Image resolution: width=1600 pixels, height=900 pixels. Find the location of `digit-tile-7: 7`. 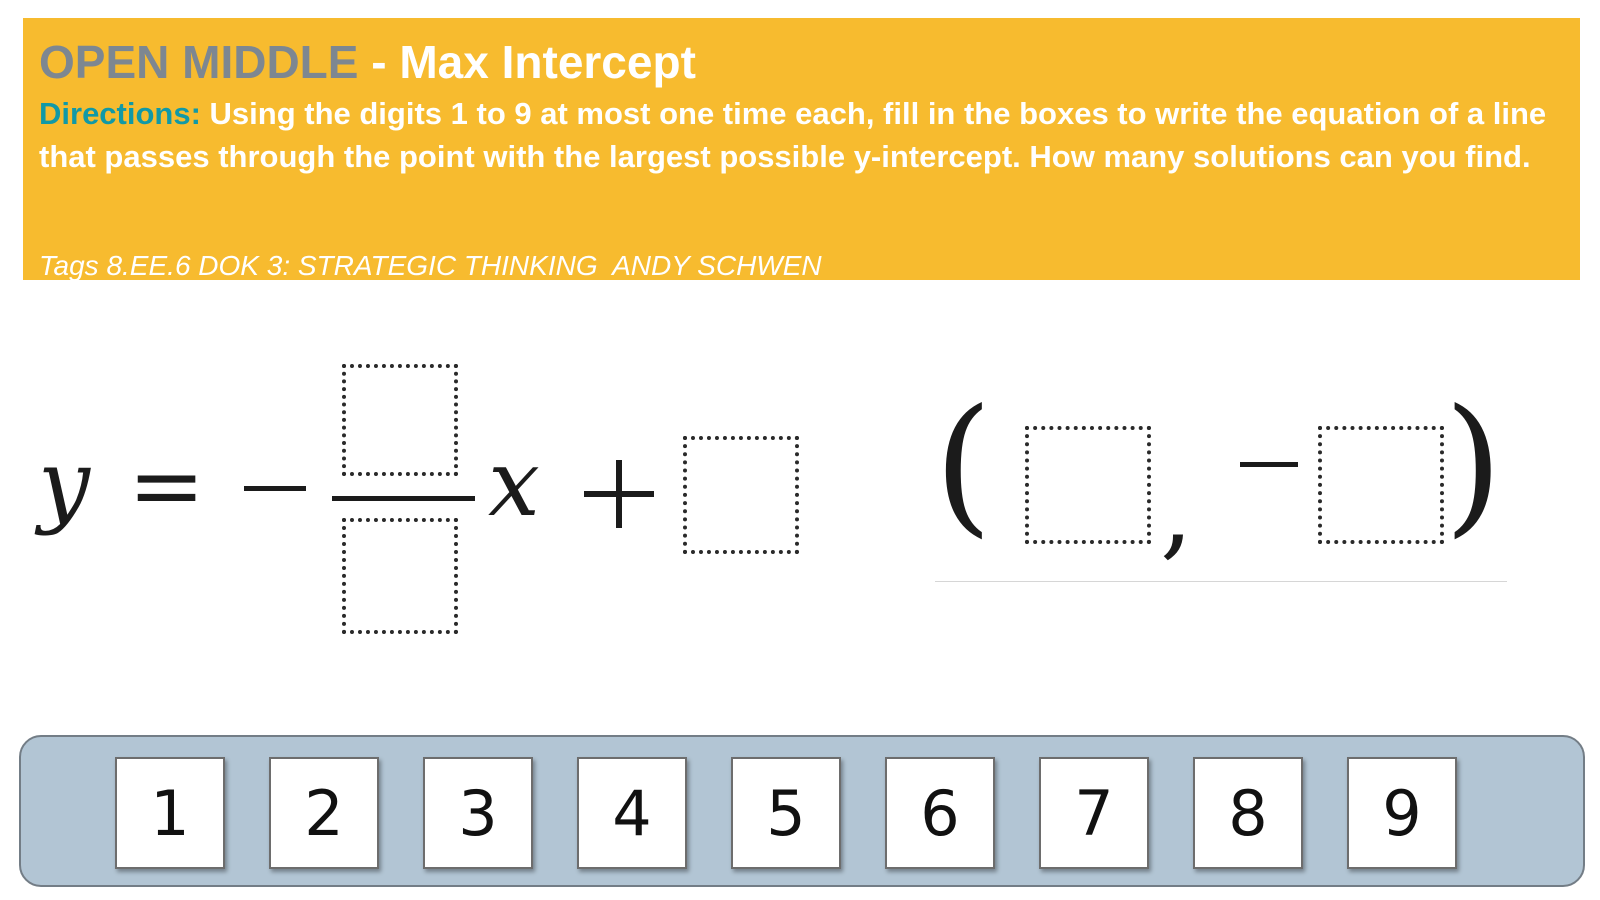

digit-tile-7: 7 is located at coordinates (1094, 813).